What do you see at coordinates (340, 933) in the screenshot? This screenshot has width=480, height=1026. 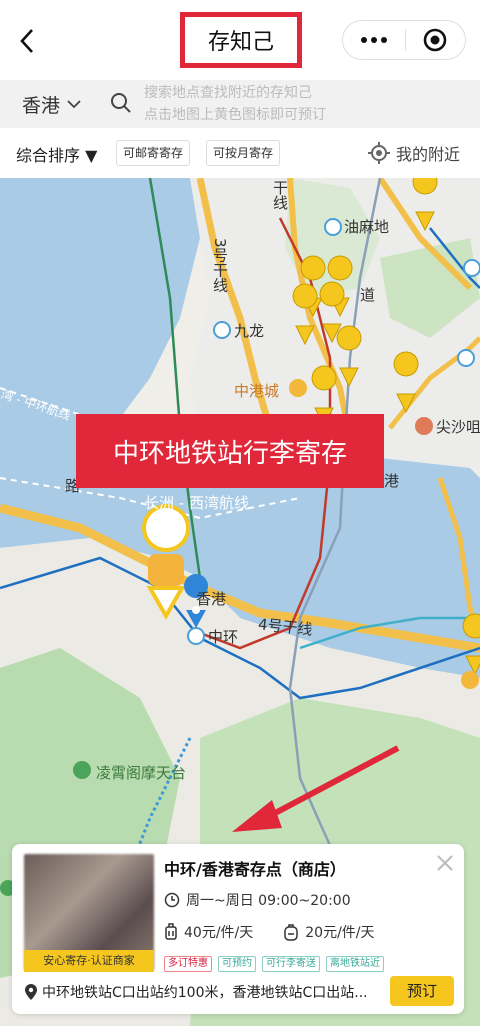 I see `price-small: 20元/件/天` at bounding box center [340, 933].